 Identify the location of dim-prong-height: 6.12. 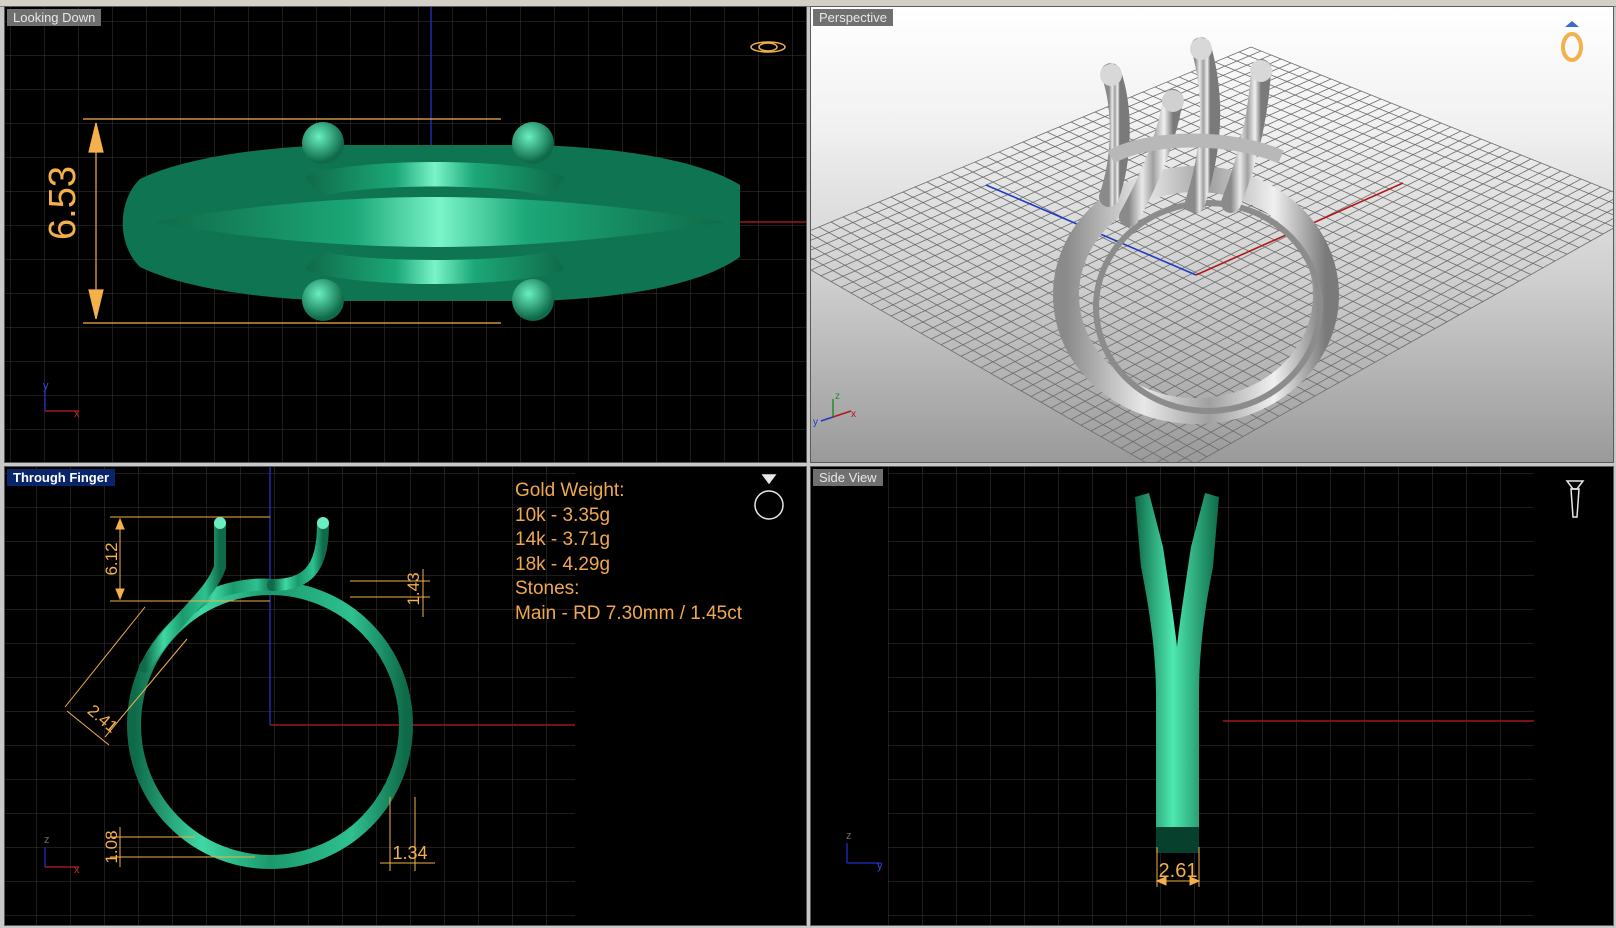
(111, 558).